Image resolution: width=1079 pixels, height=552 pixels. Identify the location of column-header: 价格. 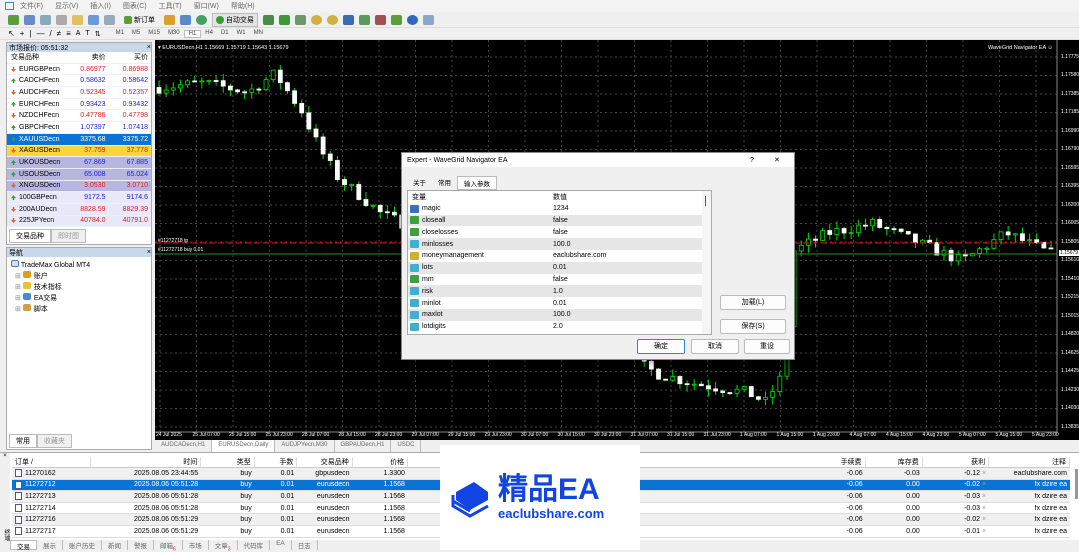
(381, 461).